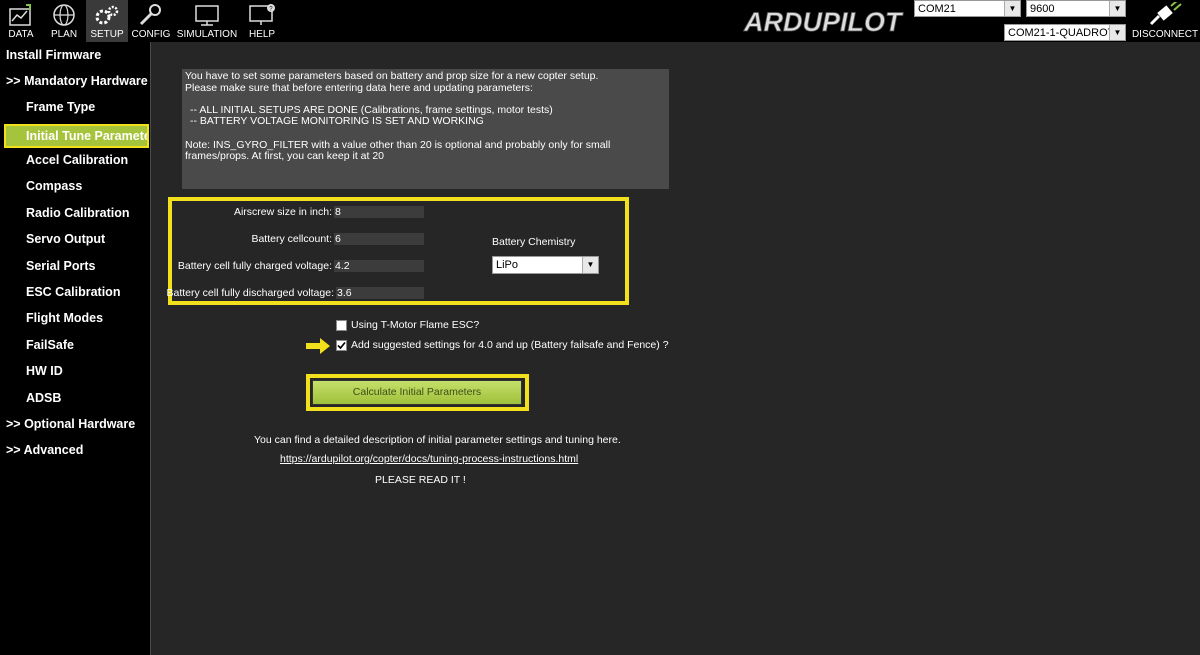  What do you see at coordinates (341, 325) in the screenshot?
I see `tmotor-checkbox` at bounding box center [341, 325].